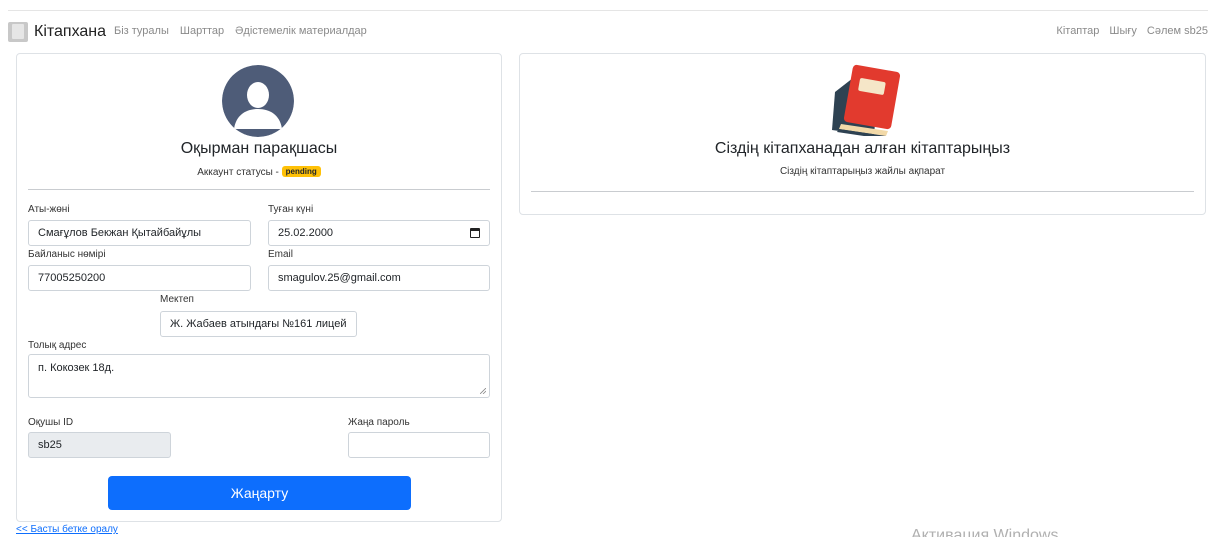 Image resolution: width=1208 pixels, height=537 pixels. What do you see at coordinates (281, 254) in the screenshot?
I see `email-label: Email` at bounding box center [281, 254].